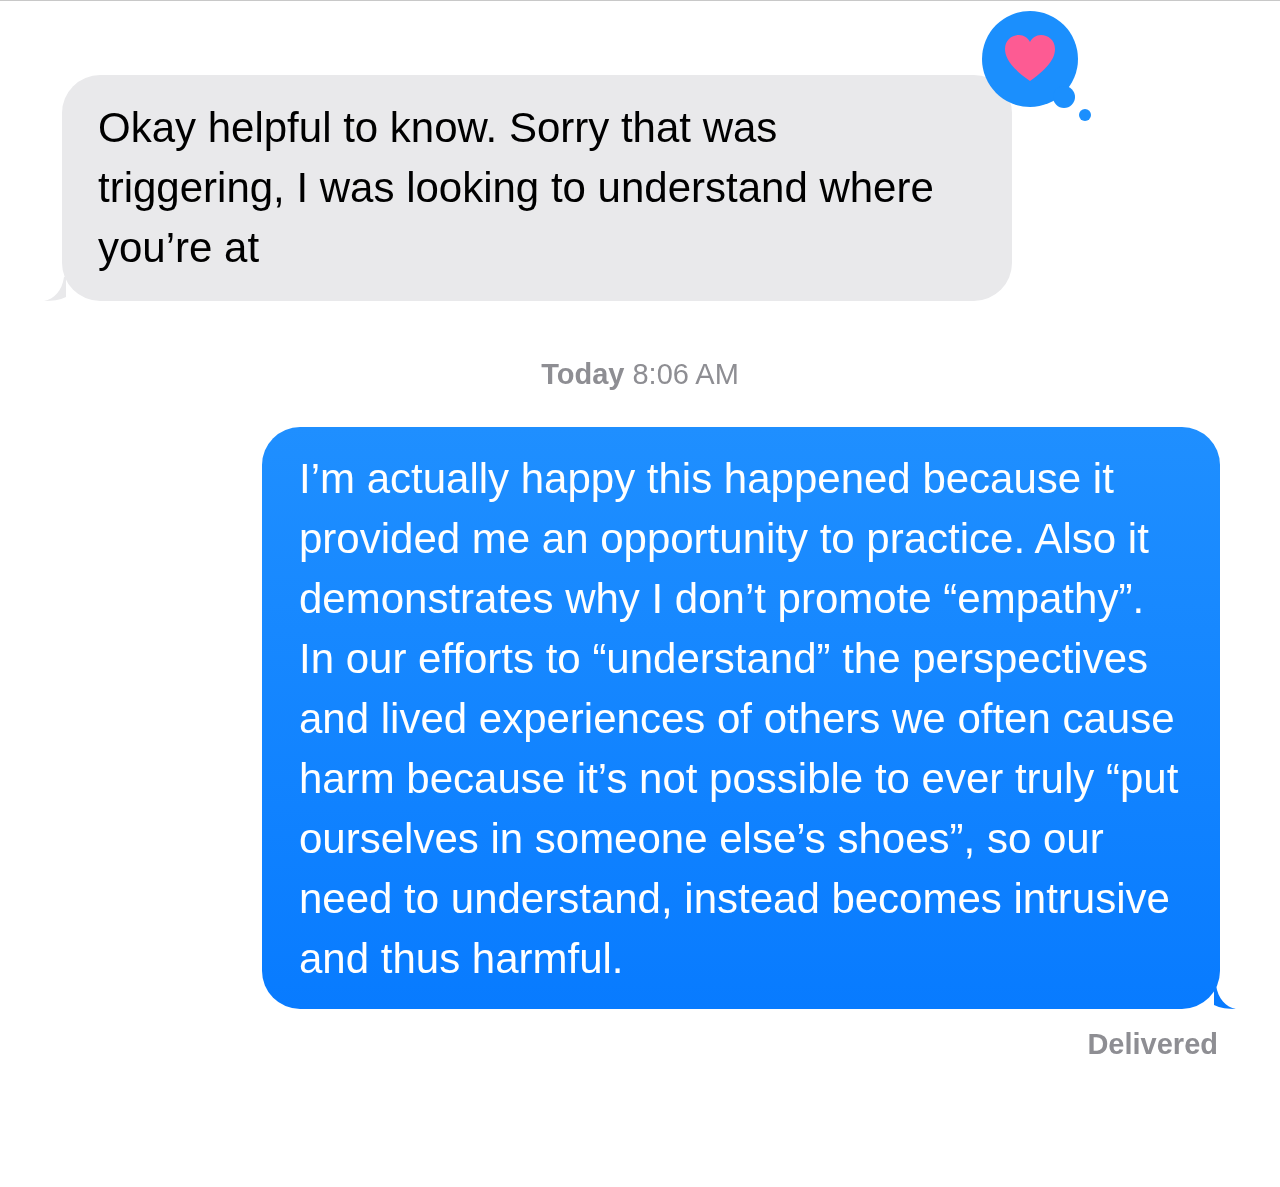  What do you see at coordinates (640, 374) in the screenshot?
I see `timestamp: Today 8:06 AM` at bounding box center [640, 374].